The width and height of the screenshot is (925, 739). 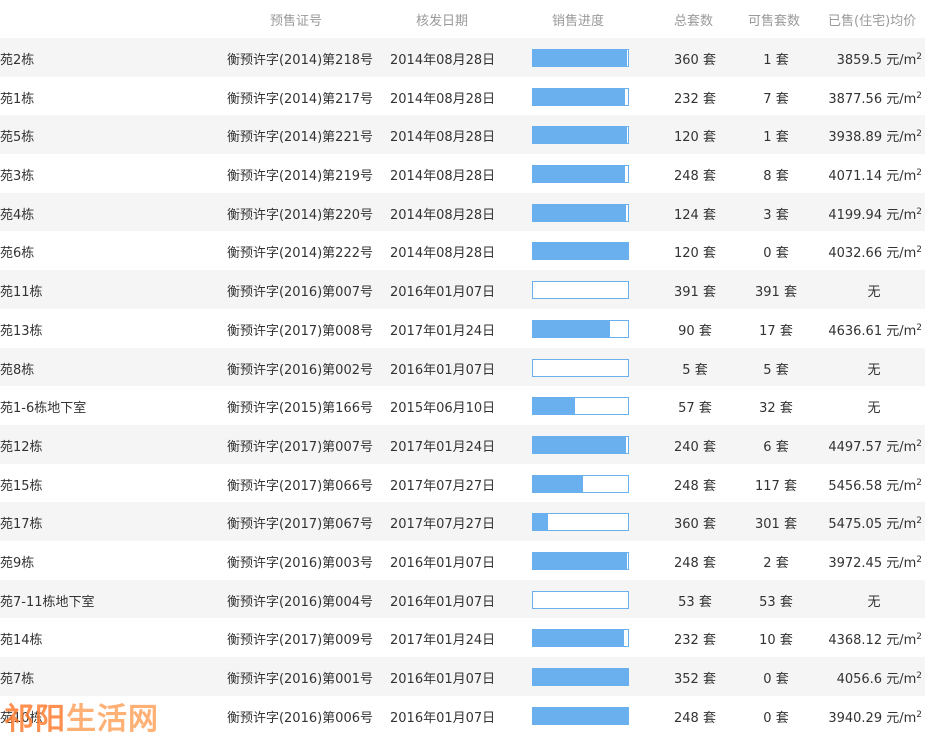 What do you see at coordinates (43, 409) in the screenshot?
I see `building-name: 苑1-6栋地下室` at bounding box center [43, 409].